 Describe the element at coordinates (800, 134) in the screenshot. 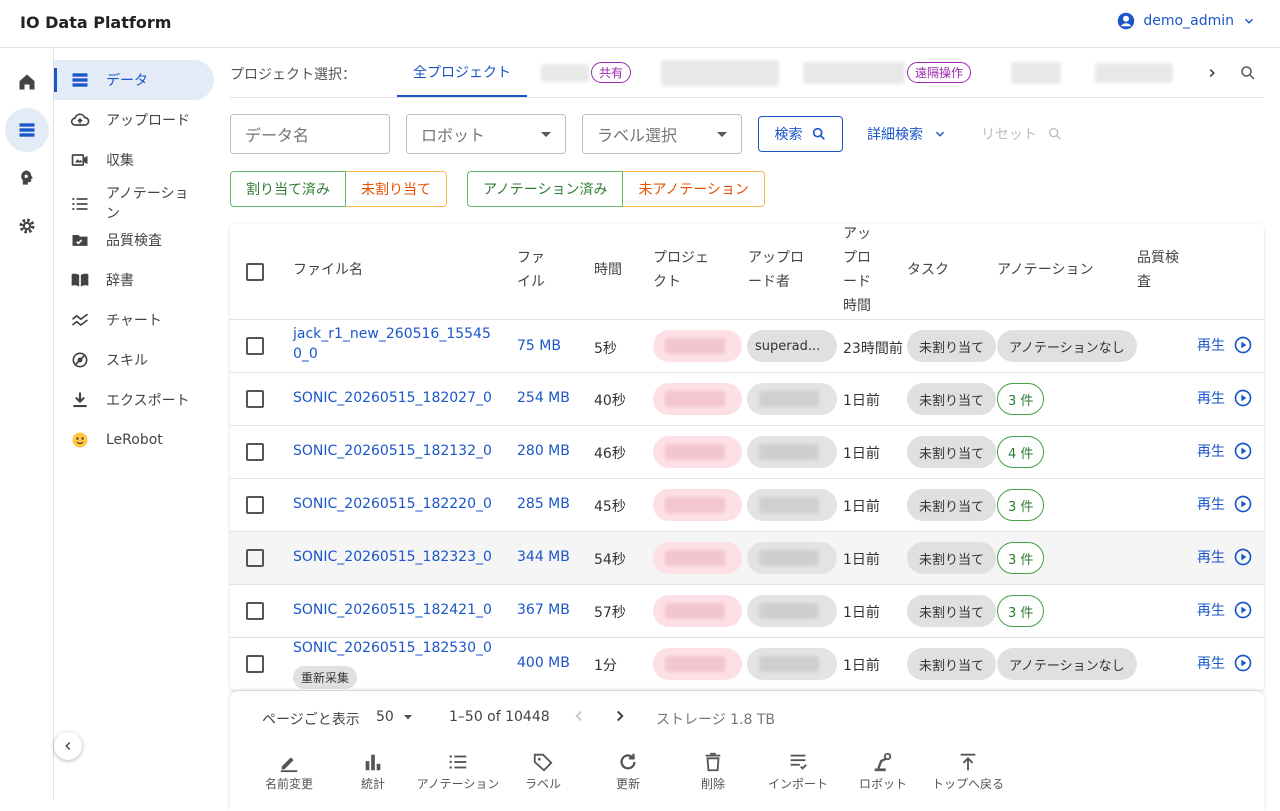

I see `search-button: 検索` at that location.